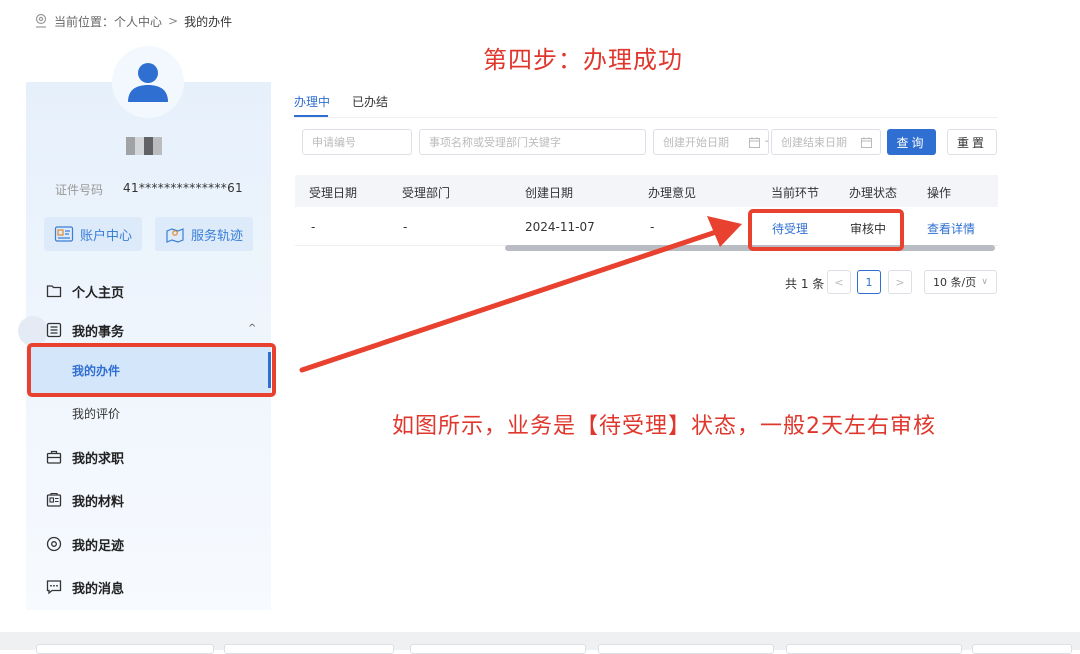 Image resolution: width=1080 pixels, height=654 pixels. Describe the element at coordinates (805, 284) in the screenshot. I see `pagination-total: 共 1 条` at that location.